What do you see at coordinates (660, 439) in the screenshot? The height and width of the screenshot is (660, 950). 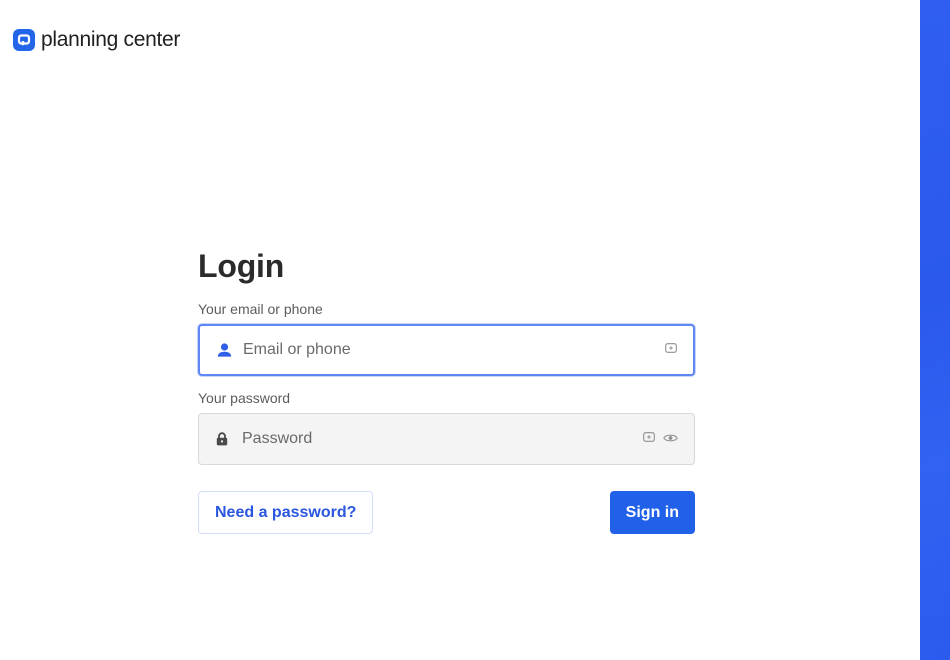 I see `password-trailing-icons` at bounding box center [660, 439].